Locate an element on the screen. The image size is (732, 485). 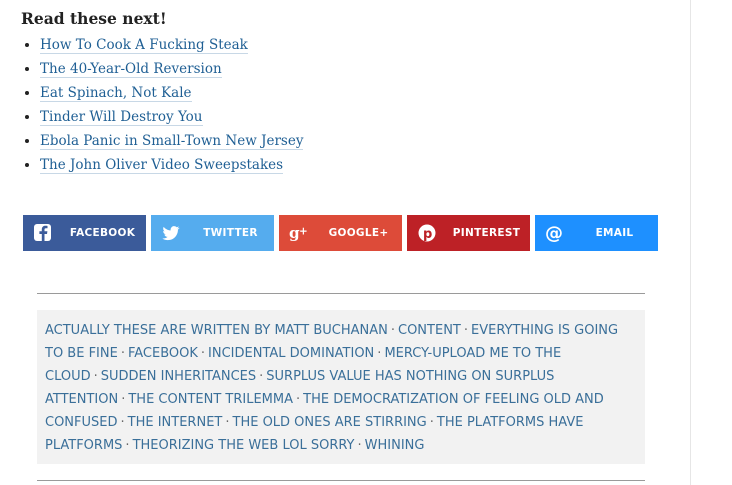
tag-link: The Internet is located at coordinates (175, 422).